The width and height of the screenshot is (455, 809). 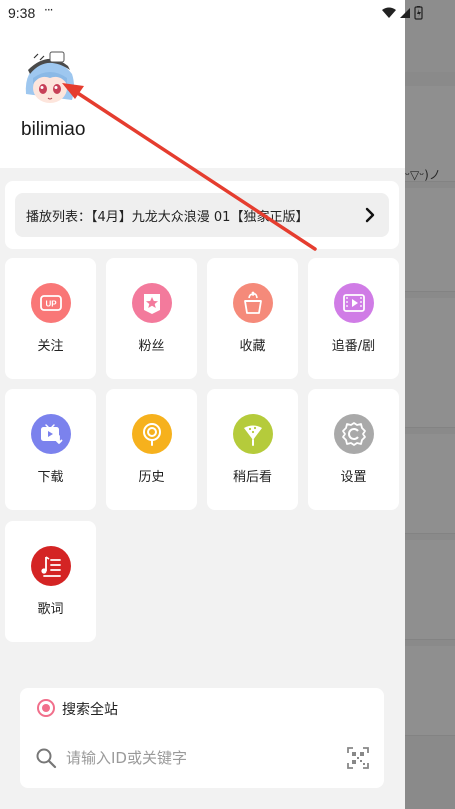 What do you see at coordinates (354, 434) in the screenshot?
I see `gear-icon` at bounding box center [354, 434].